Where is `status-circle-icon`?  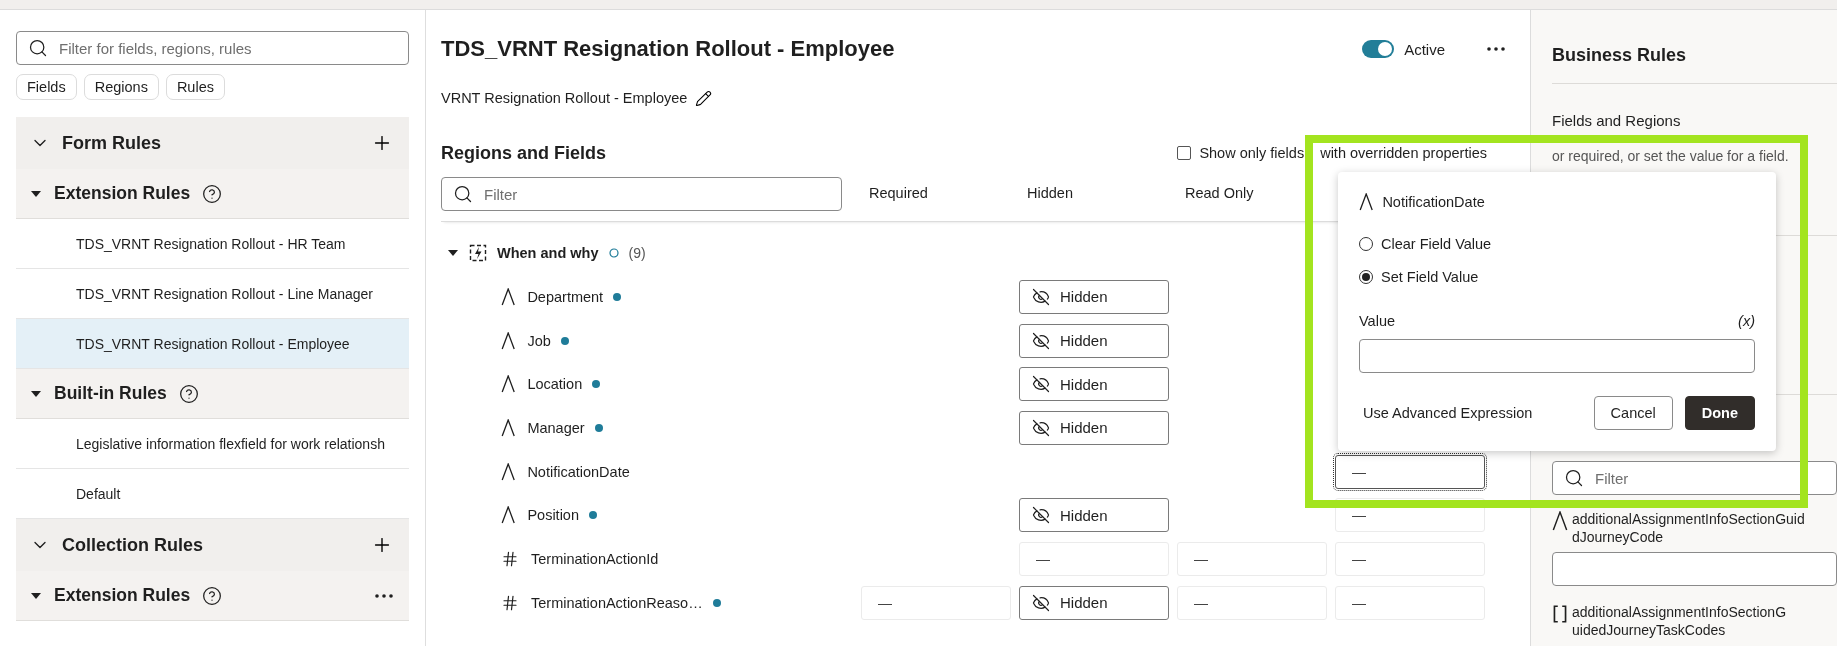 status-circle-icon is located at coordinates (613, 253).